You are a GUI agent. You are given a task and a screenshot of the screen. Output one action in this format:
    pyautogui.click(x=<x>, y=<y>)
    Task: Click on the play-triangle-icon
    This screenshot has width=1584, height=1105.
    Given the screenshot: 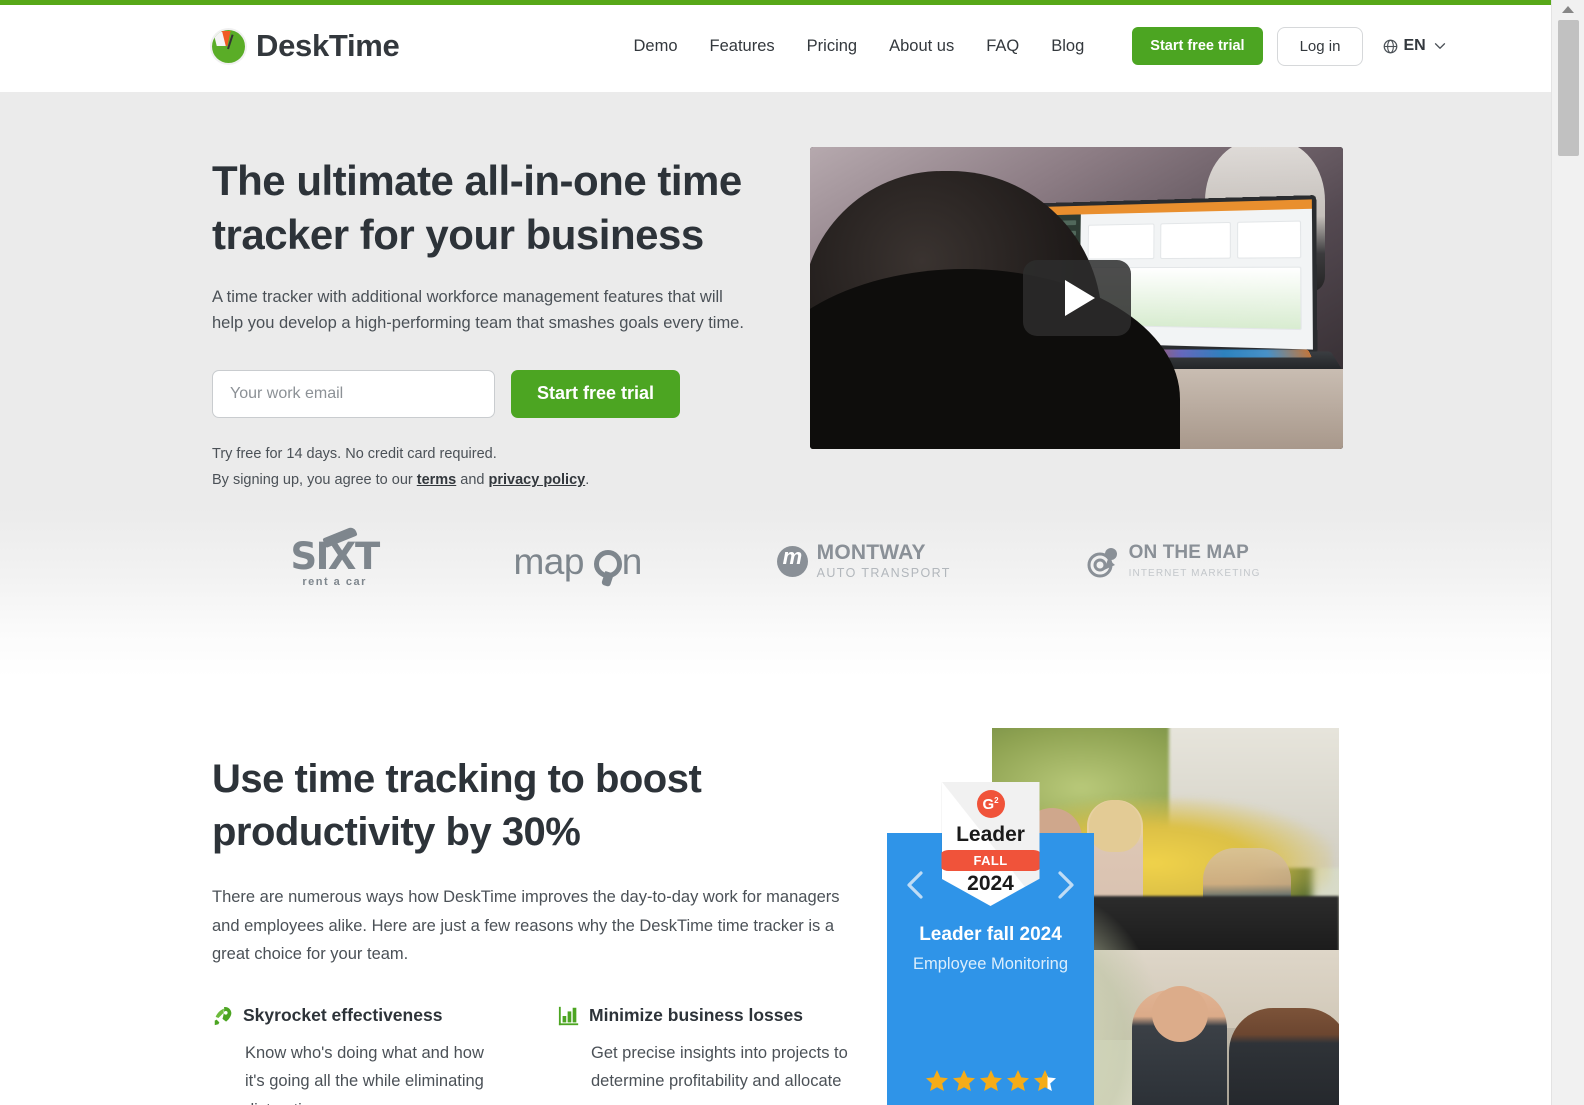 What is the action you would take?
    pyautogui.click(x=1080, y=298)
    